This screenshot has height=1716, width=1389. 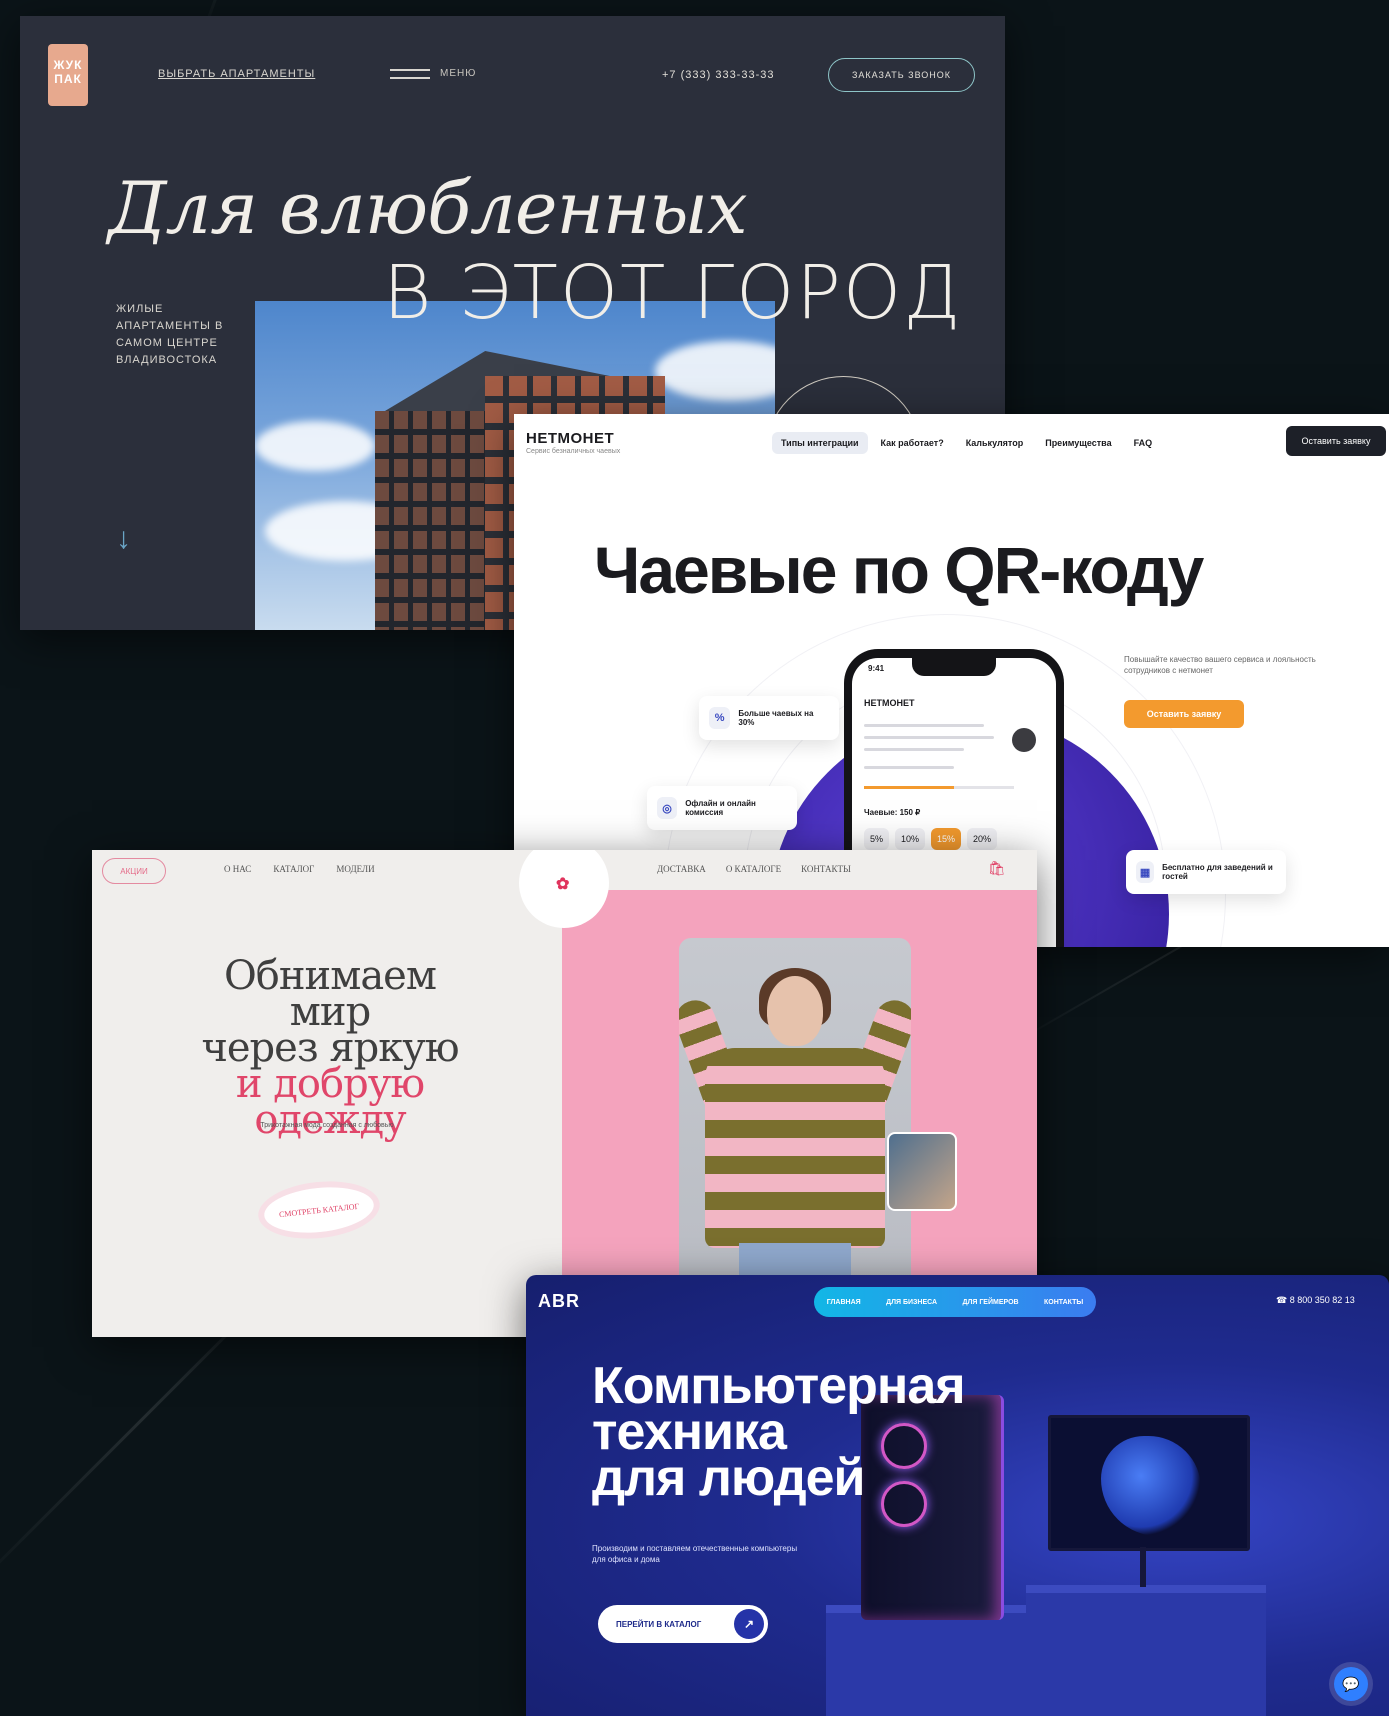 What do you see at coordinates (769, 718) in the screenshot?
I see `feature-chip: % Больше чаевых на 30%` at bounding box center [769, 718].